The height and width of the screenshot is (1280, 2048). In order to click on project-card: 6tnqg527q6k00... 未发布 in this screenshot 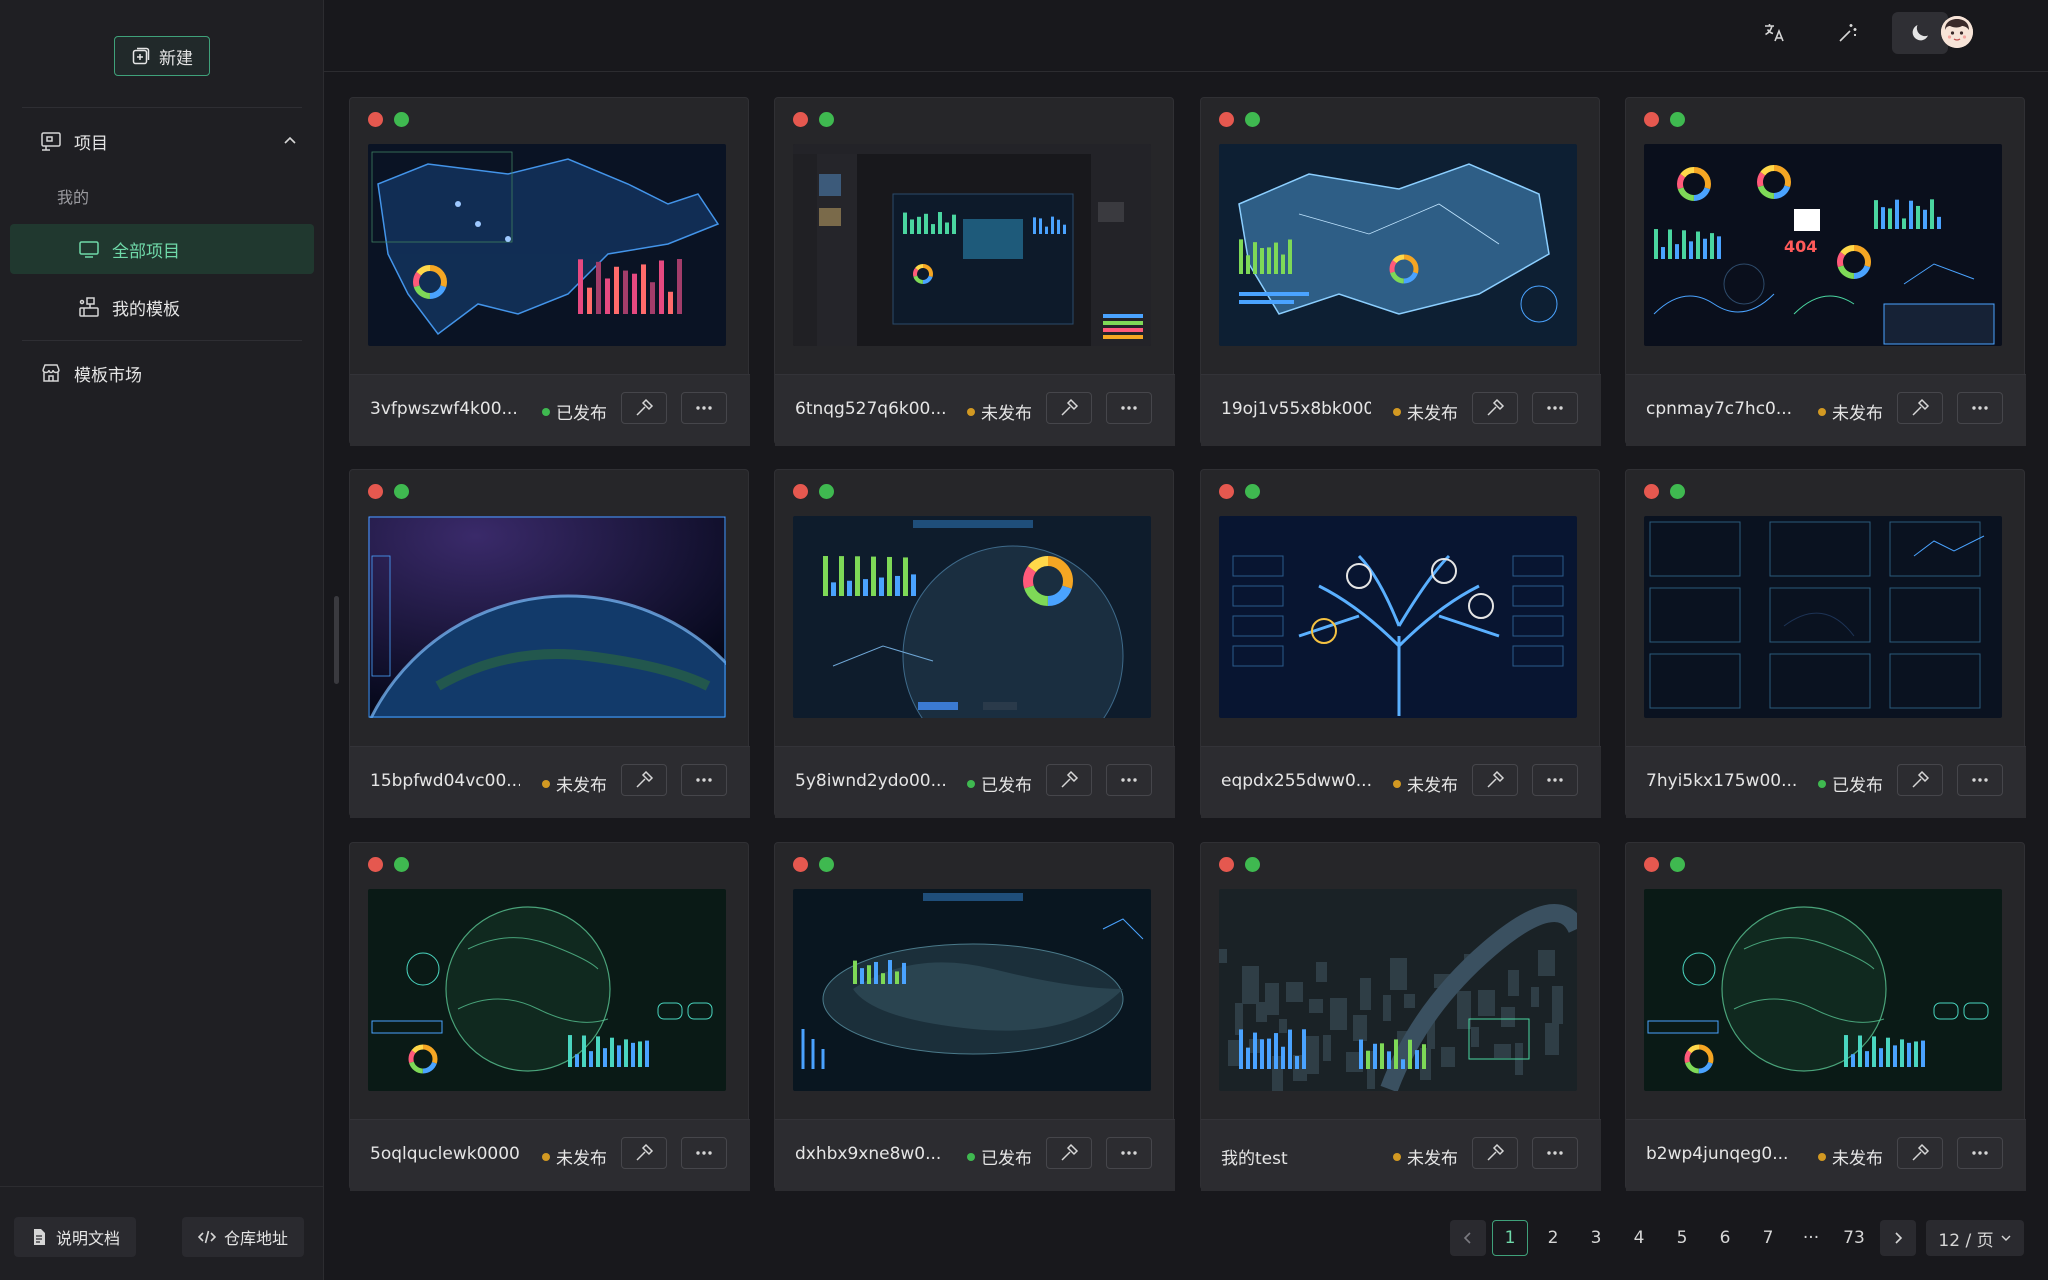, I will do `click(974, 271)`.